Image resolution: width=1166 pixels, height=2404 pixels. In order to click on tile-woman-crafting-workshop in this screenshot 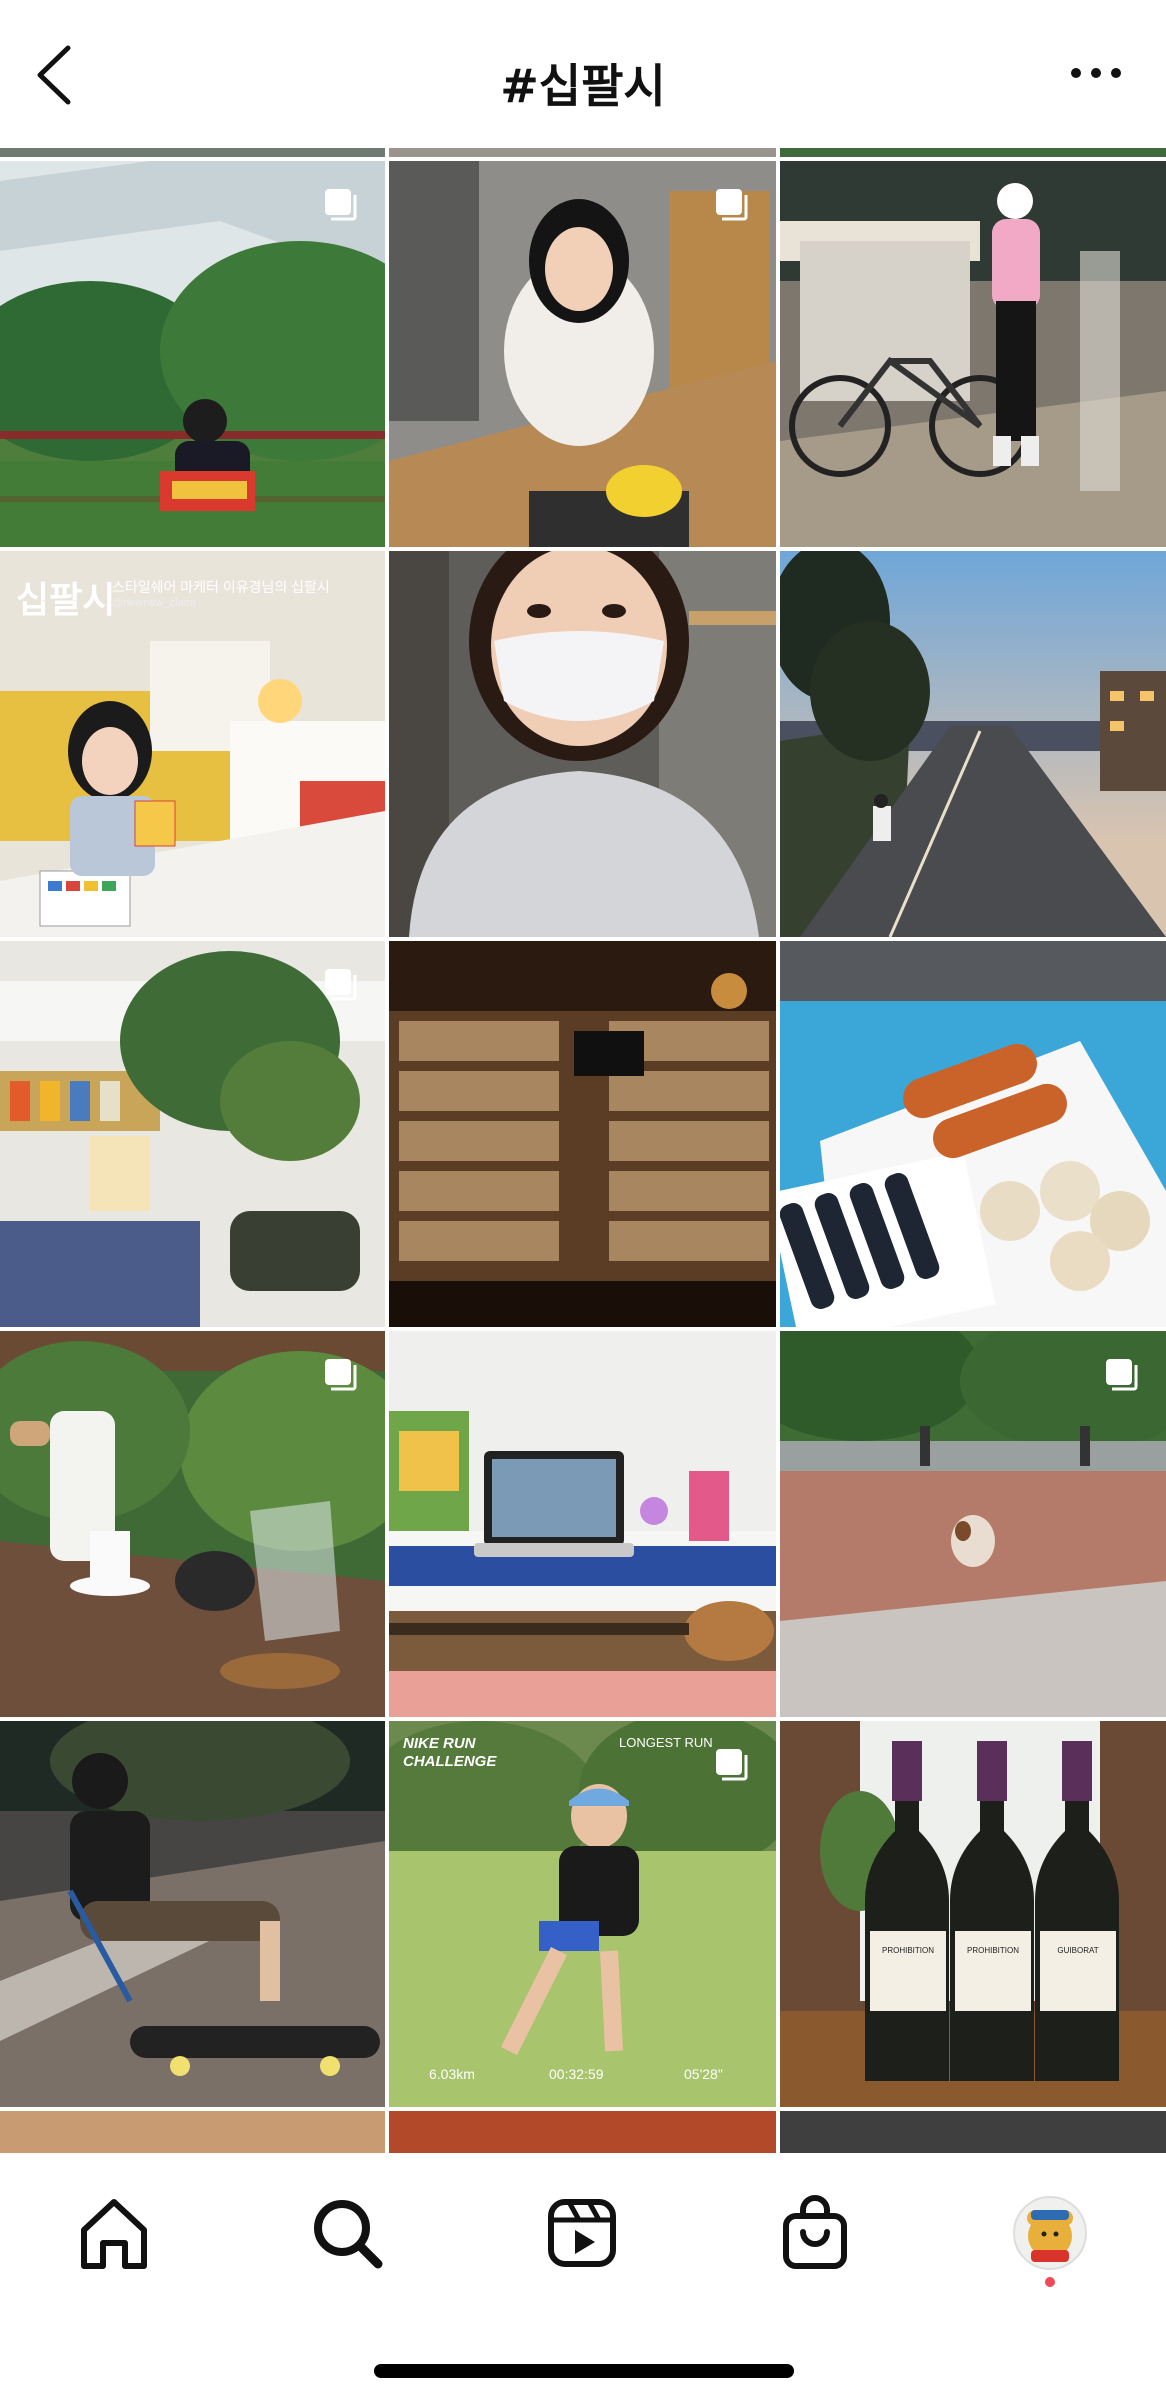, I will do `click(582, 354)`.